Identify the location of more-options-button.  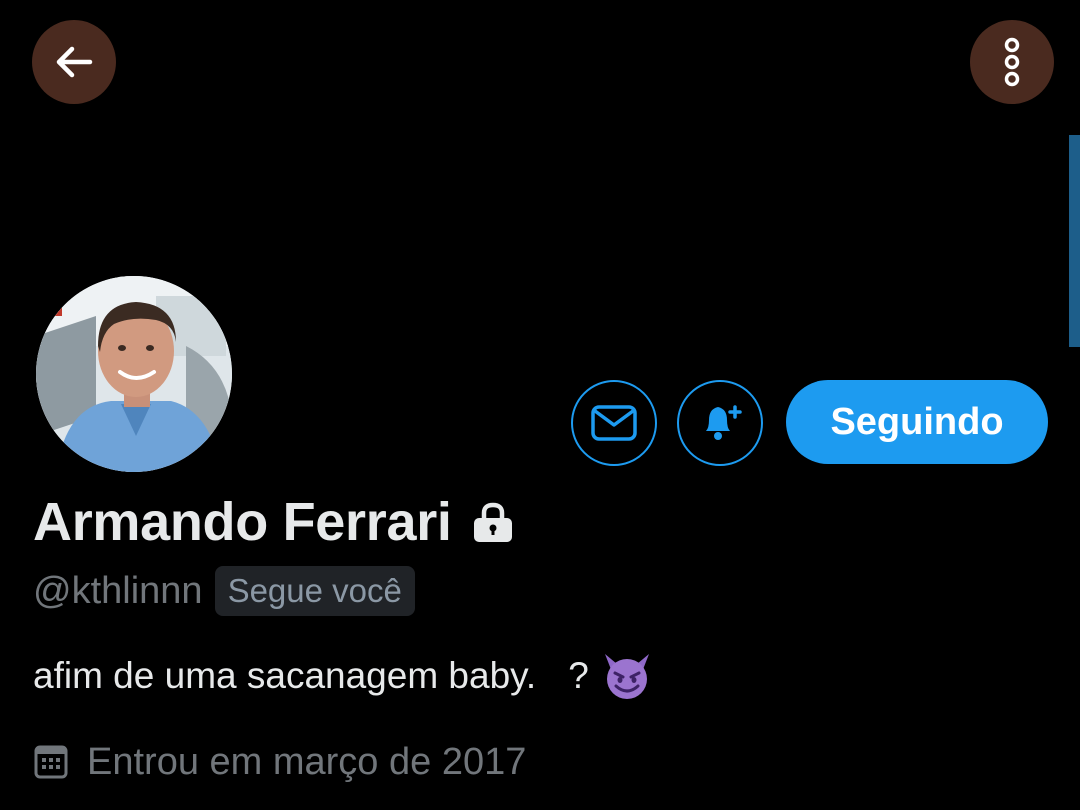
(1012, 62).